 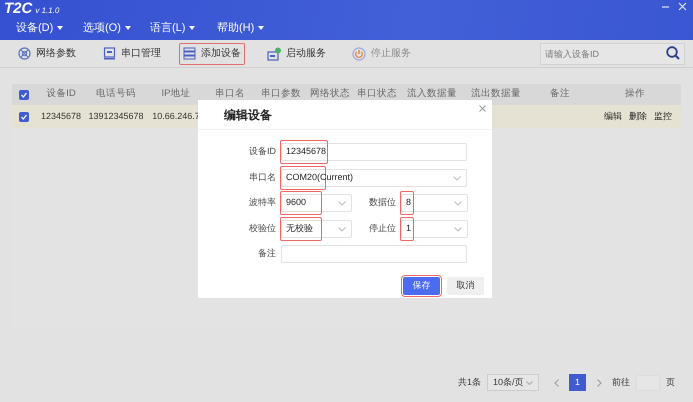 I want to click on column-header: 流出数据量, so click(x=496, y=94).